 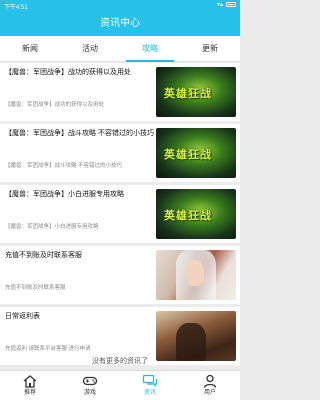 I want to click on item-title: 【魔兽：军团战争】小白进服专用攻略, so click(x=64, y=194).